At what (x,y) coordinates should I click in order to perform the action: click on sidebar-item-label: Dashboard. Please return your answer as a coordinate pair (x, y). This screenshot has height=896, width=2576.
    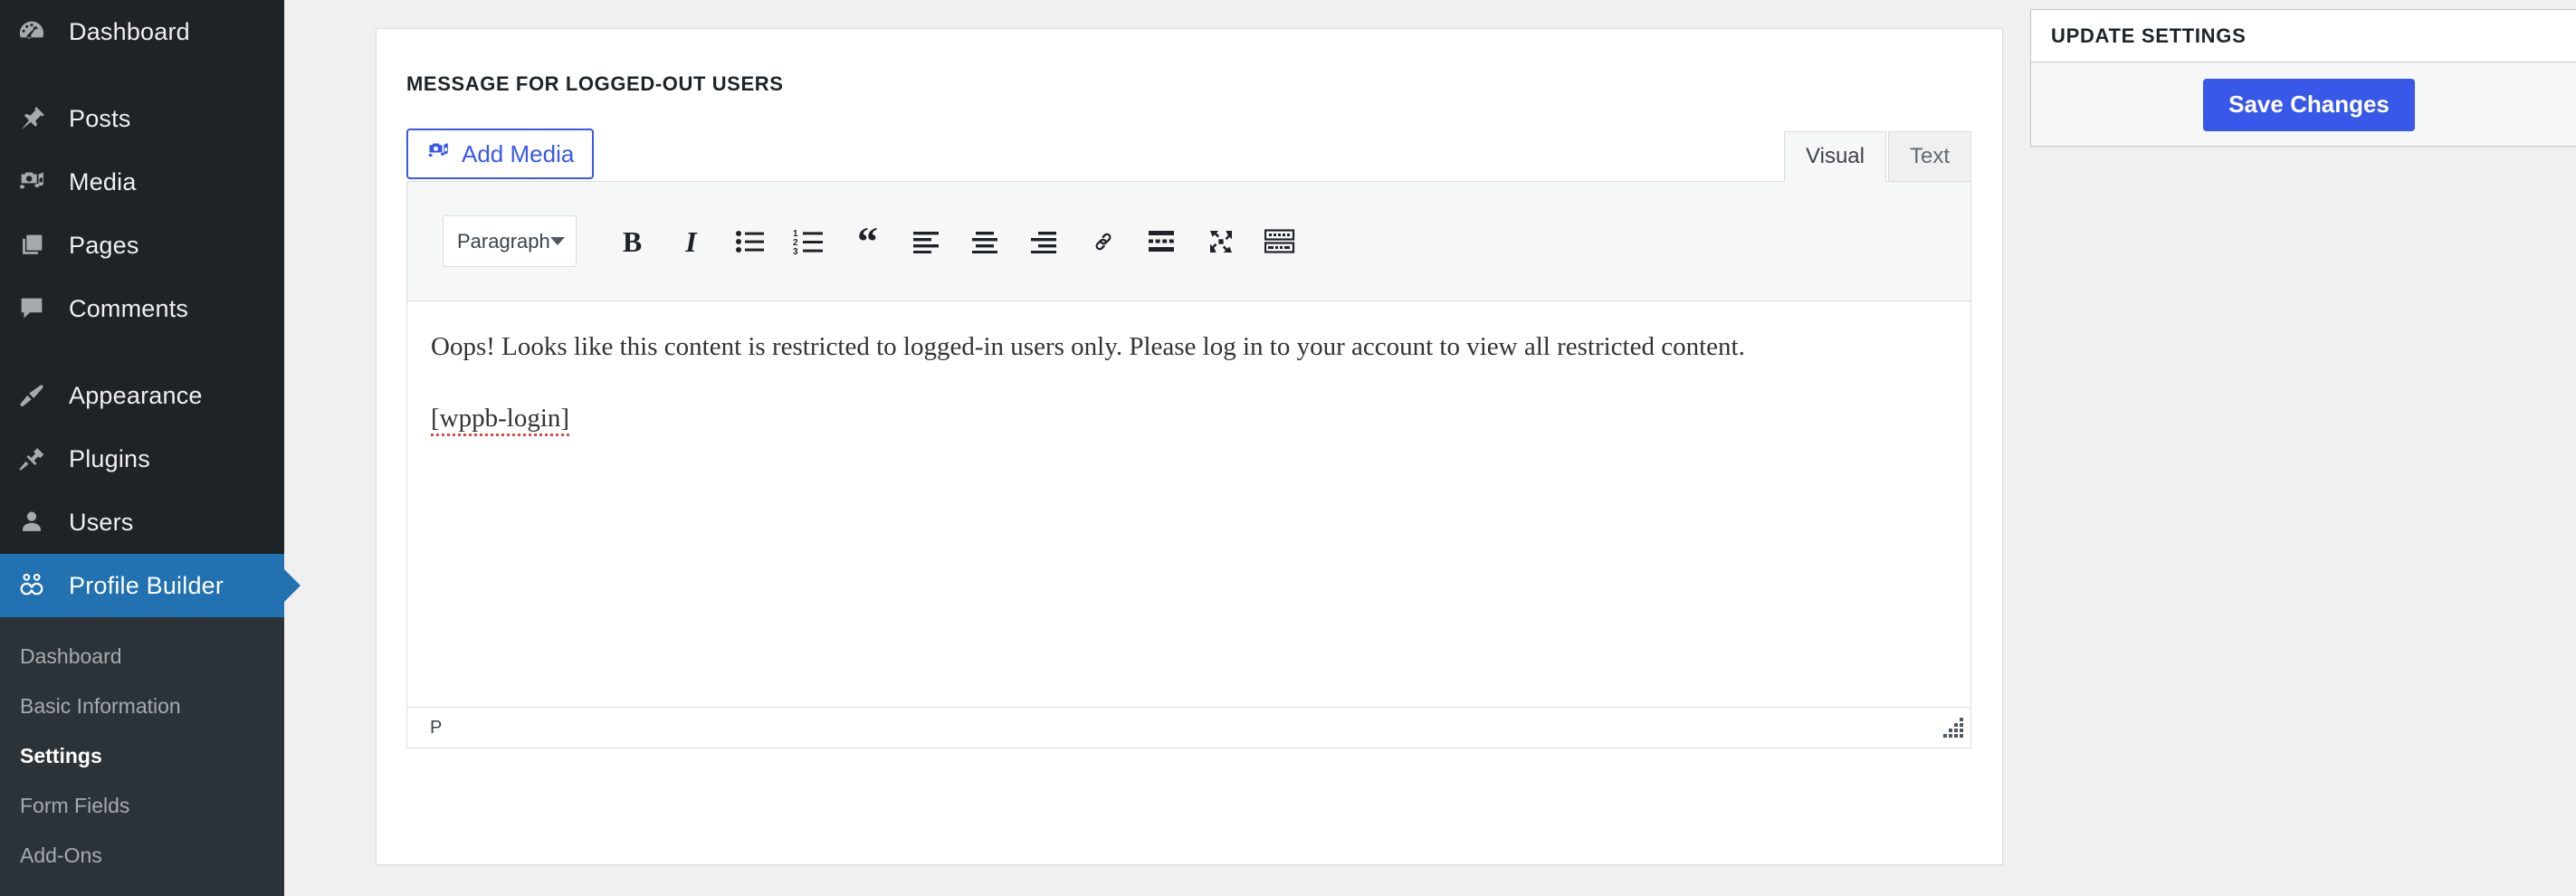
    Looking at the image, I should click on (129, 31).